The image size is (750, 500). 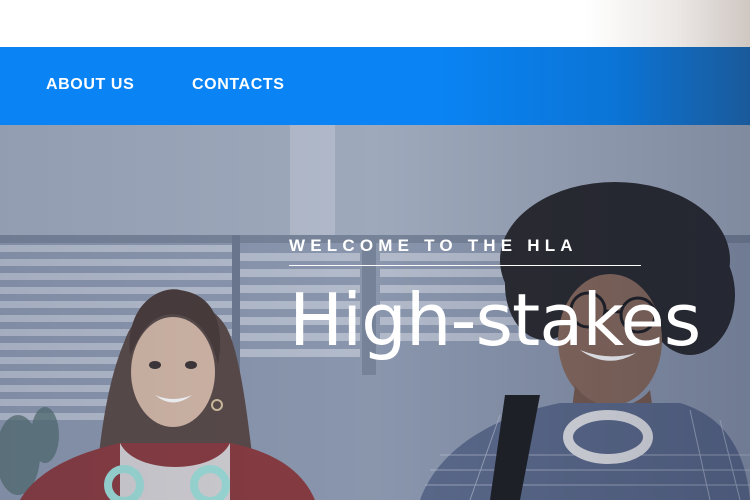 What do you see at coordinates (238, 85) in the screenshot?
I see `nav-link-contacts: CONTACTS` at bounding box center [238, 85].